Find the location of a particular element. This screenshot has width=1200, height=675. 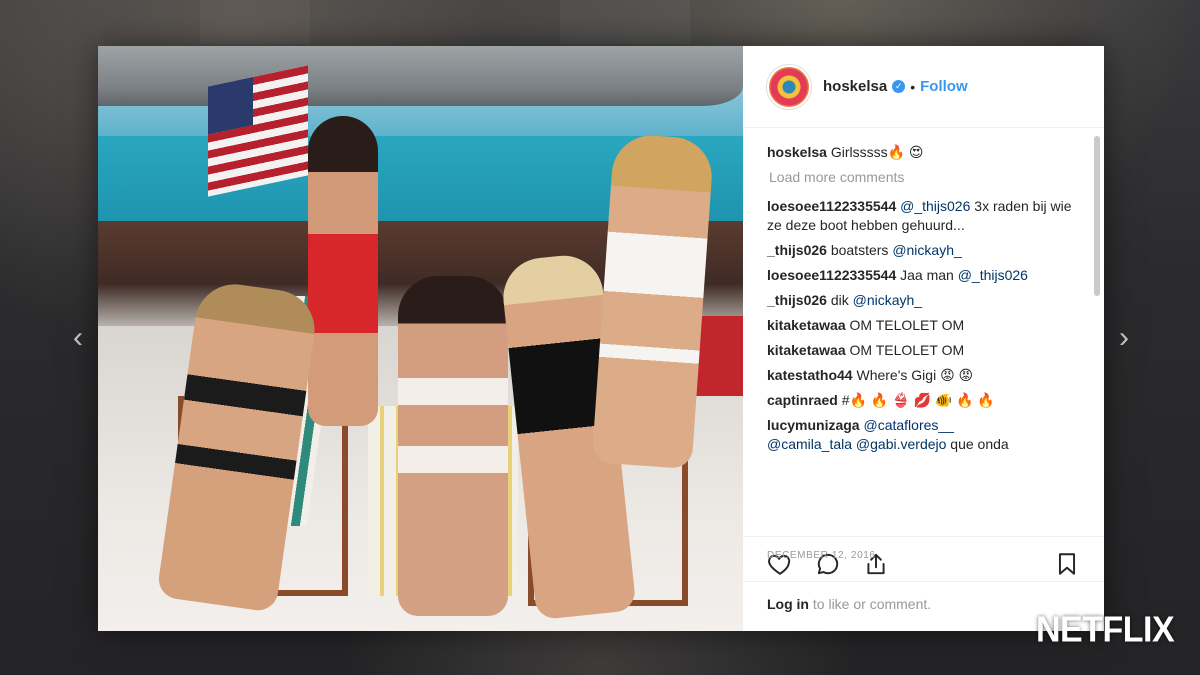

comment-username: hoskelsa is located at coordinates (797, 152).